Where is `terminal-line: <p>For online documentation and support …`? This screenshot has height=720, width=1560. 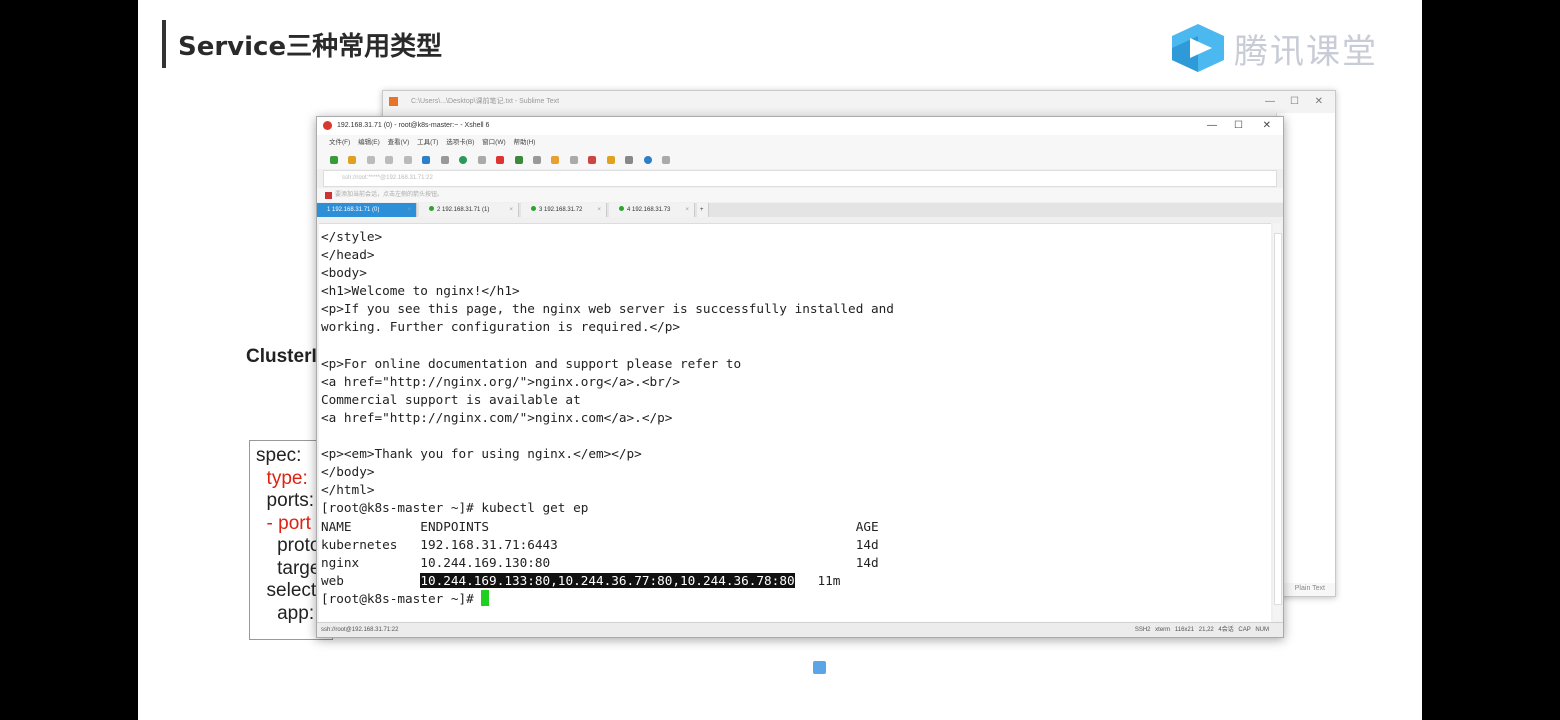
terminal-line: <p>For online documentation and support … is located at coordinates (531, 363).